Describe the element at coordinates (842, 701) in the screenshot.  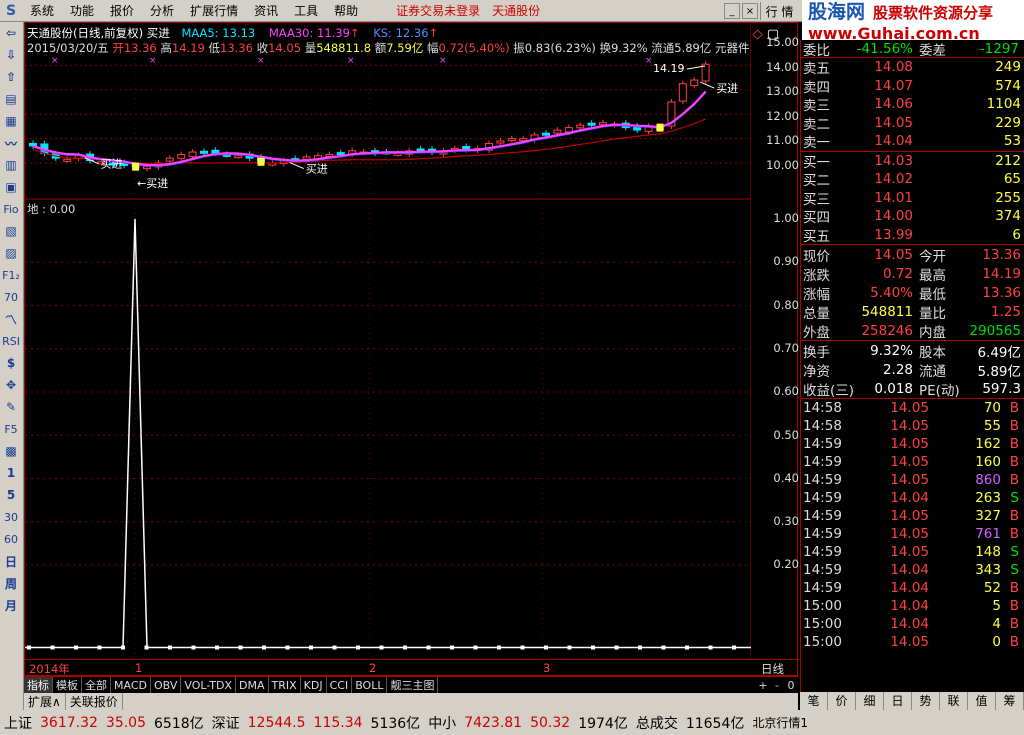
I see `right-tab-1: 价` at that location.